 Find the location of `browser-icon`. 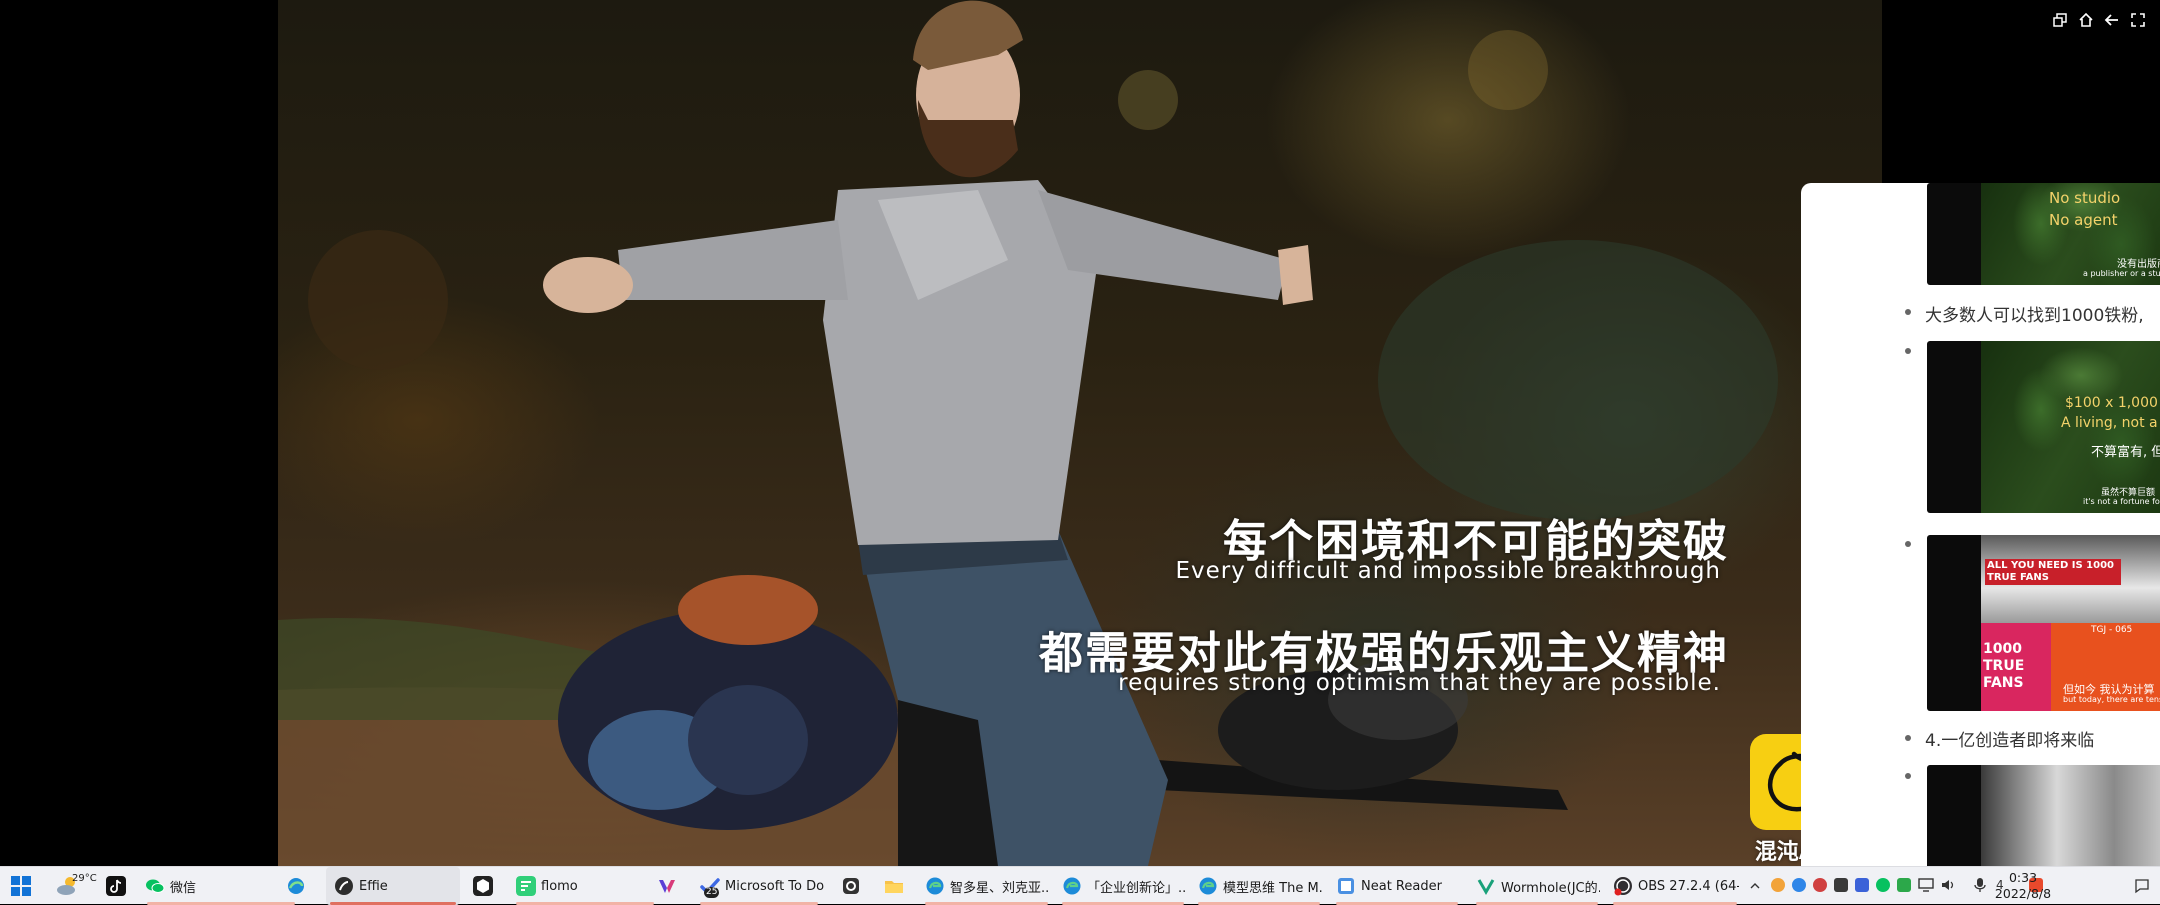

browser-icon is located at coordinates (296, 886).